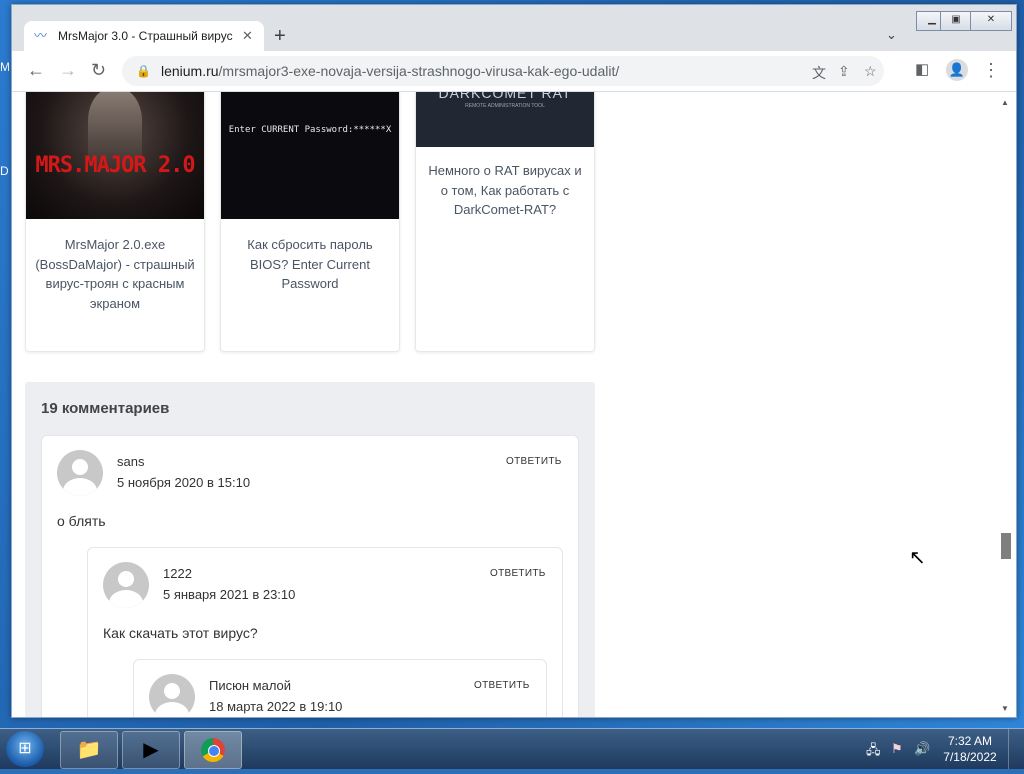 This screenshot has height=774, width=1024. Describe the element at coordinates (5, 67) in the screenshot. I see `desktop-icon-label: M` at that location.